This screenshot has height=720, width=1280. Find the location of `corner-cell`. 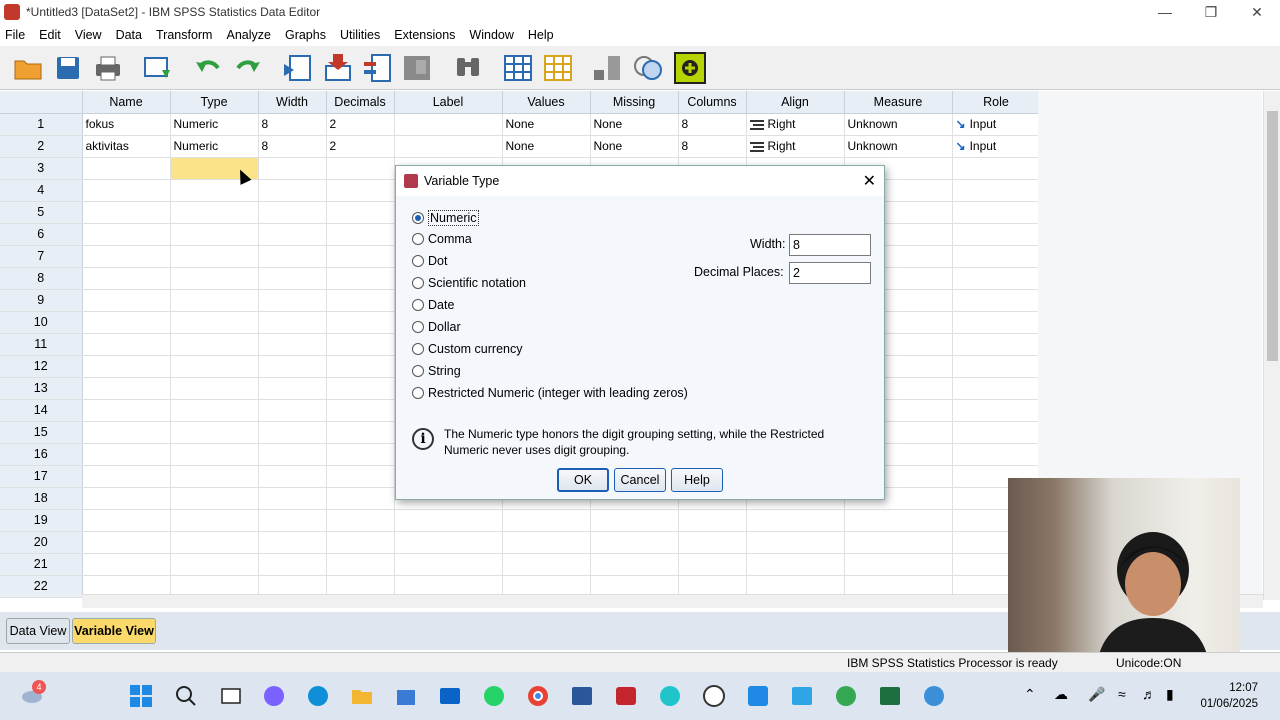

corner-cell is located at coordinates (41, 102).